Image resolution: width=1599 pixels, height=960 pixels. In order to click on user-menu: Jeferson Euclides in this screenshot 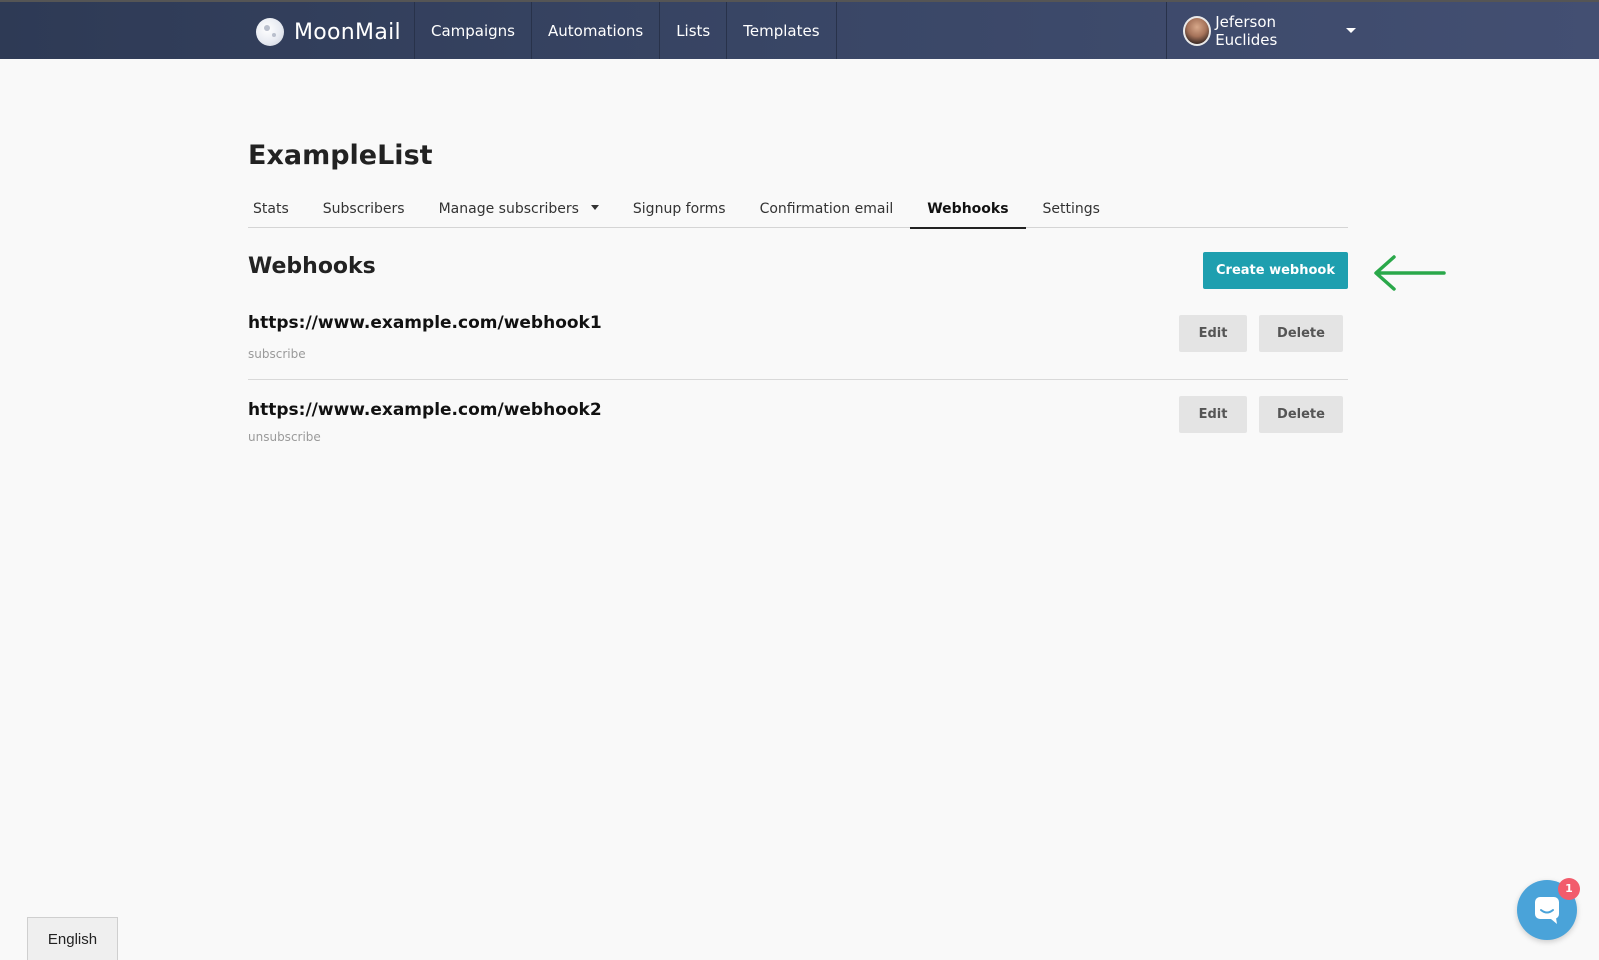, I will do `click(1261, 30)`.